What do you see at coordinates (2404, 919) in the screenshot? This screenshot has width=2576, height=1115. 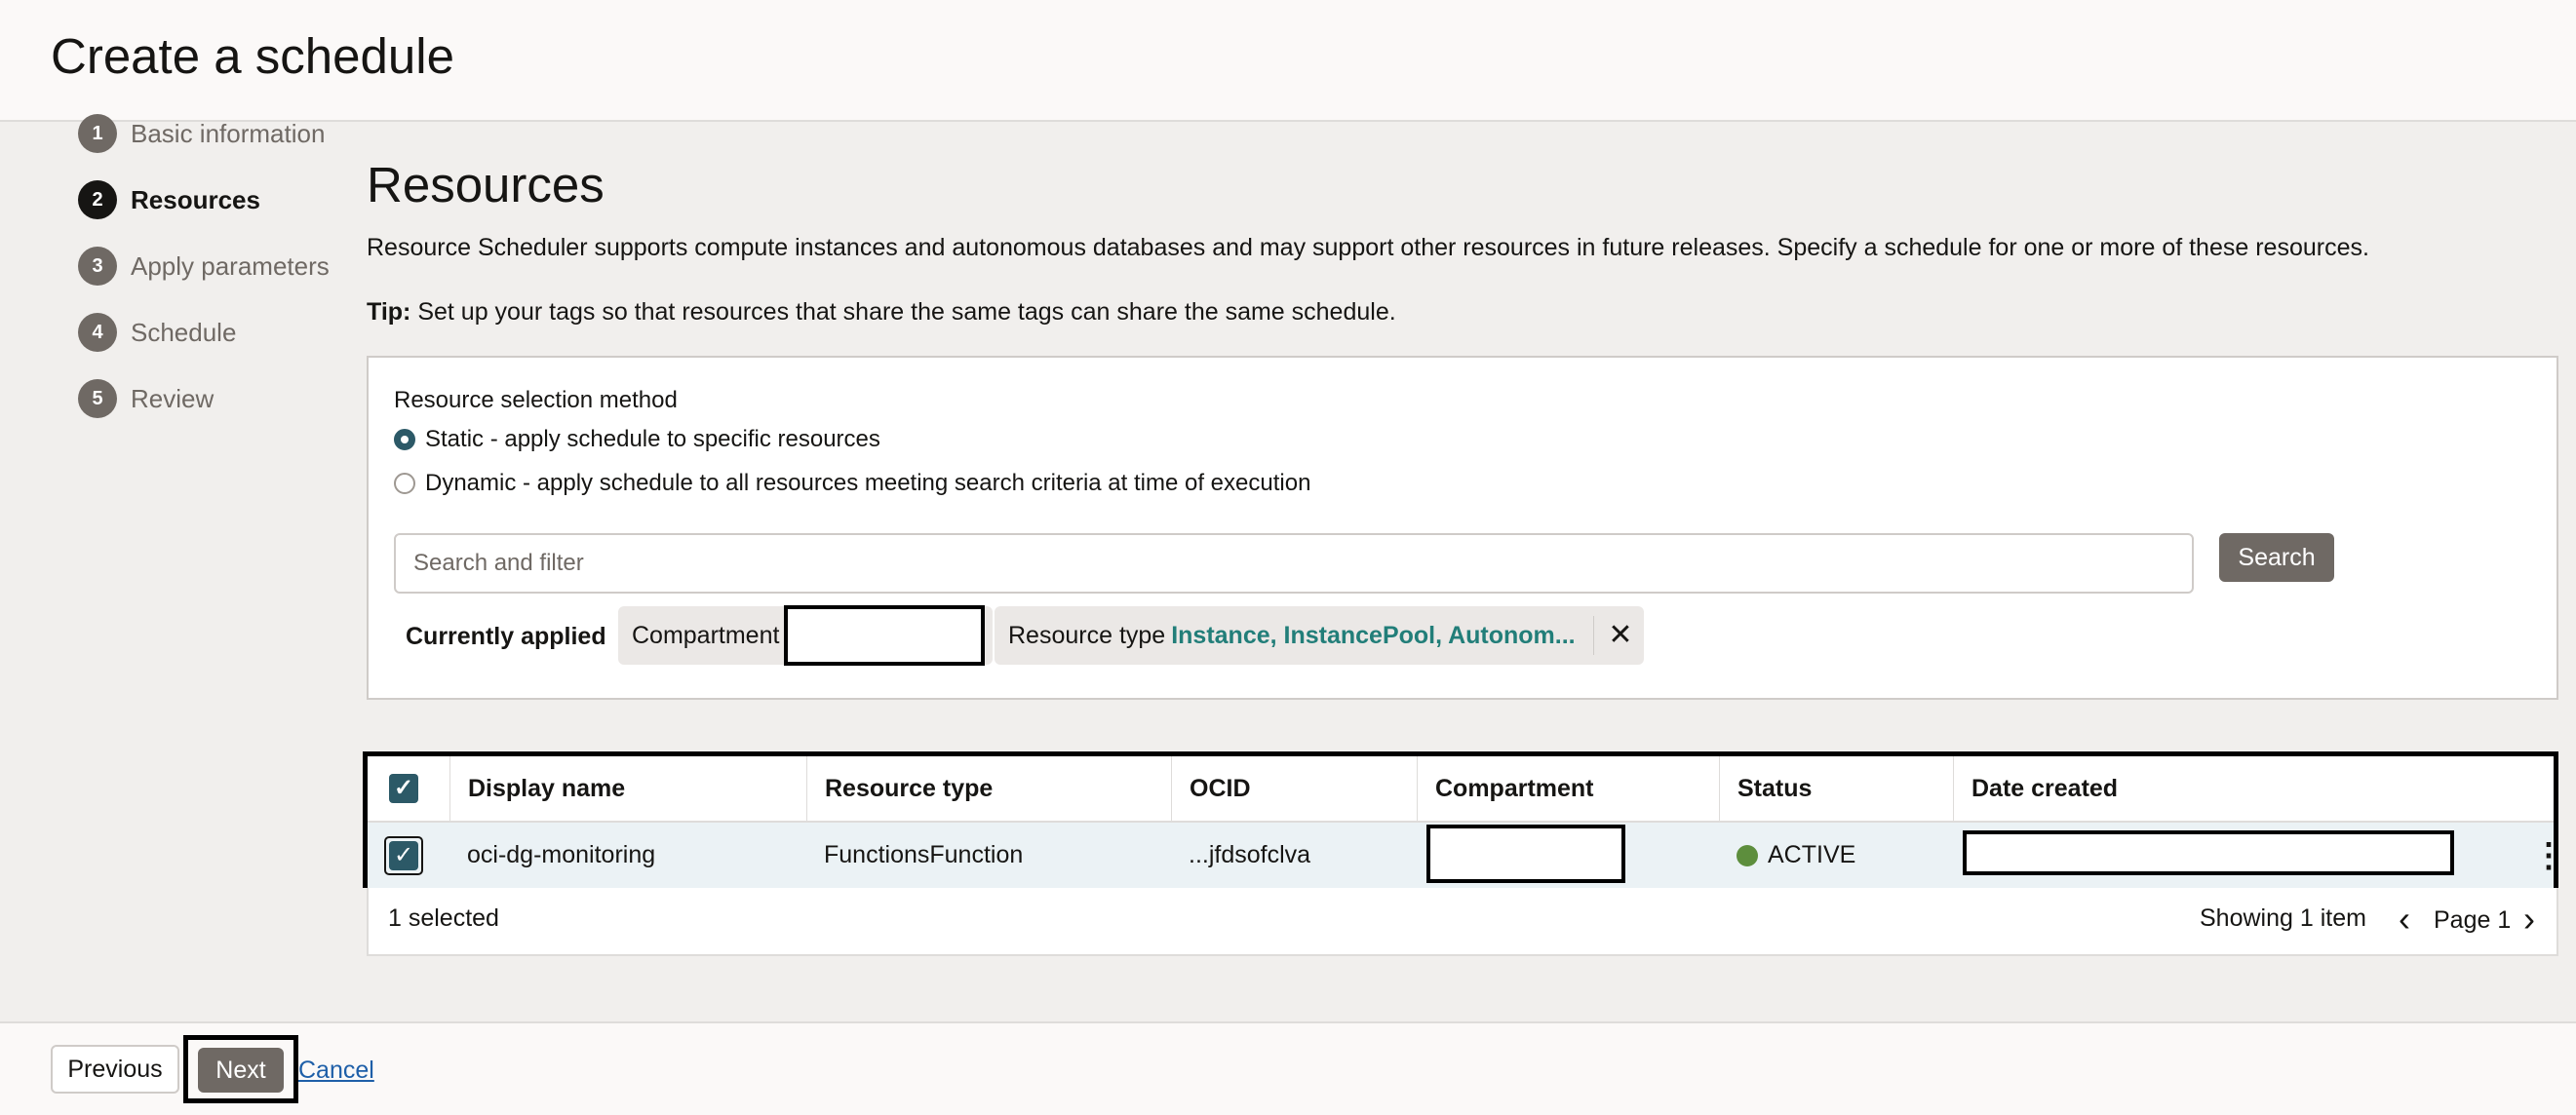 I see `chevron-left-icon: ‹` at bounding box center [2404, 919].